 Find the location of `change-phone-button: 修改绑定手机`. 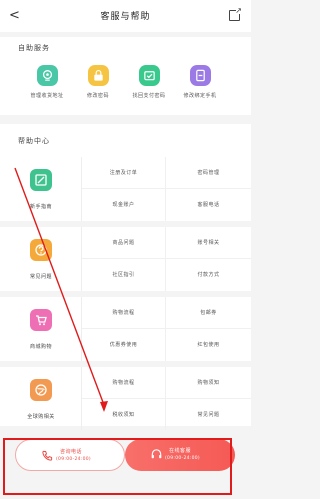

change-phone-button: 修改绑定手机 is located at coordinates (200, 82).